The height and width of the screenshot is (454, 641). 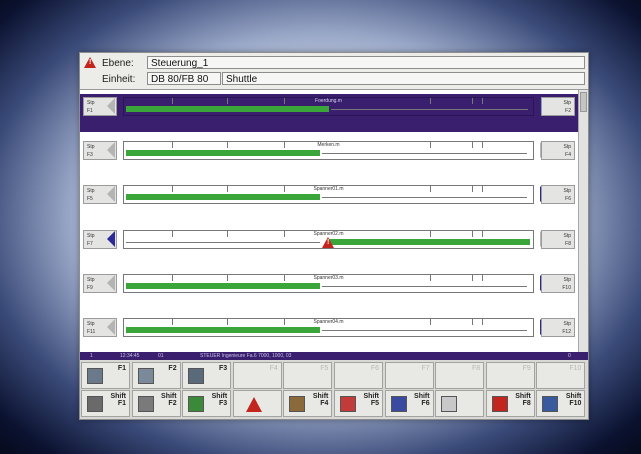 I want to click on step-label: Merken.m, so click(x=328, y=145).